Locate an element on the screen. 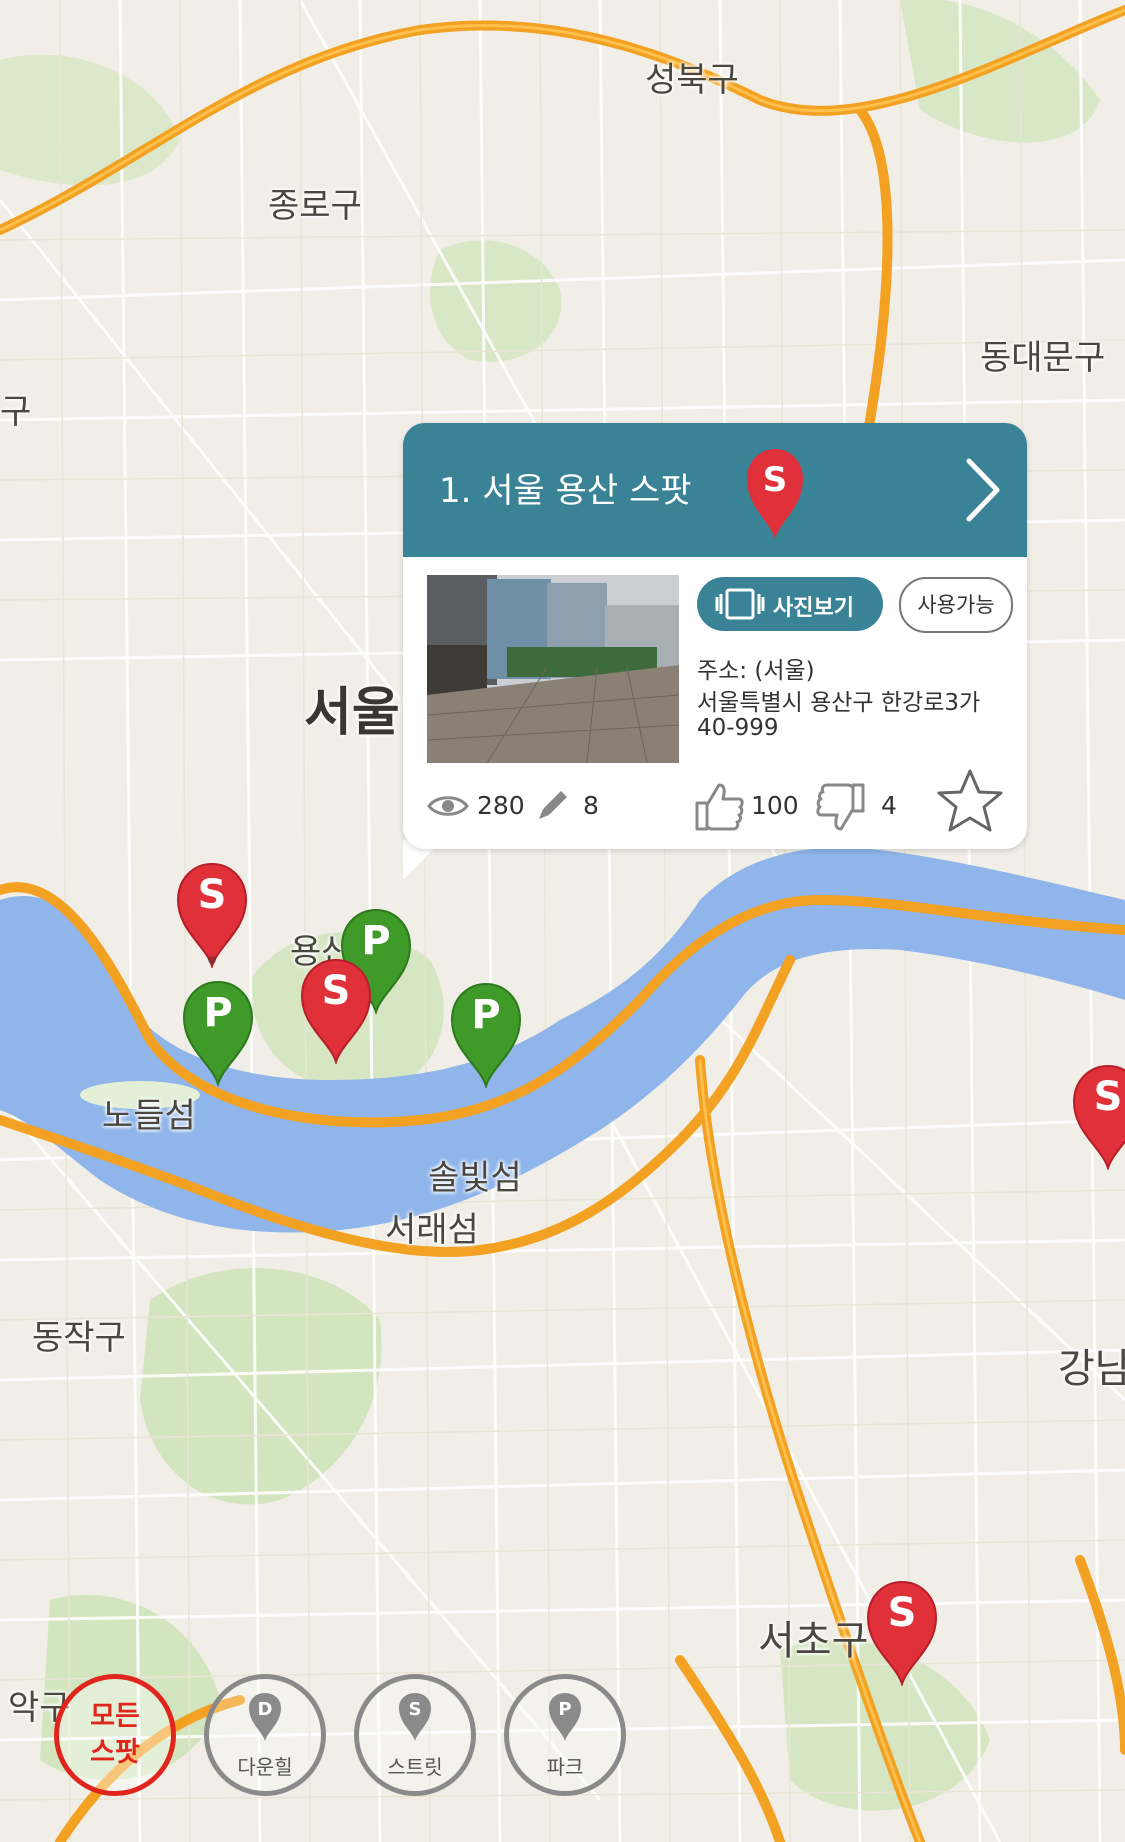 This screenshot has width=1125, height=1842. availability-badge: 사용가능 is located at coordinates (956, 605).